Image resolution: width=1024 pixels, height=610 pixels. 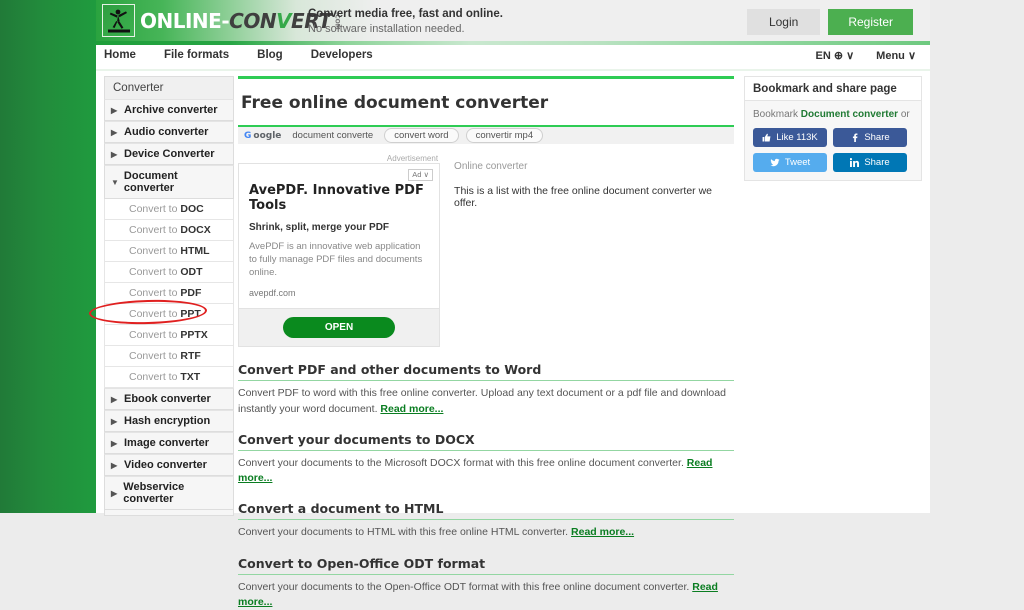 I want to click on bookmark-link: Document converter, so click(x=849, y=114).